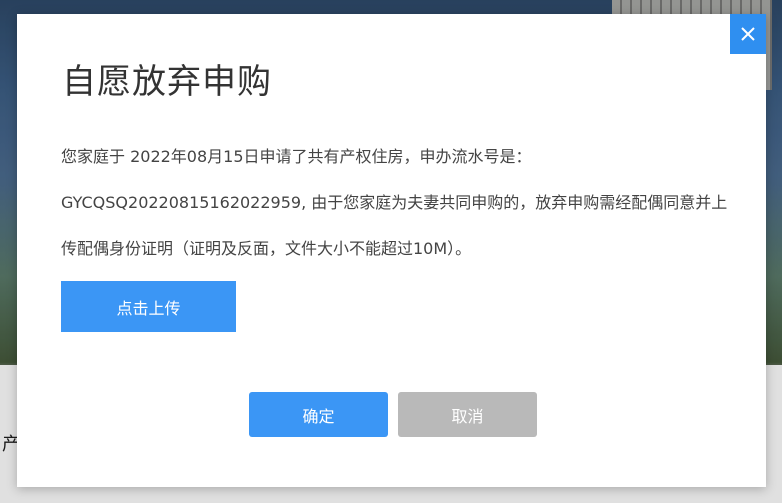 This screenshot has height=503, width=782. Describe the element at coordinates (148, 306) in the screenshot. I see `upload-button: 点击上传` at that location.